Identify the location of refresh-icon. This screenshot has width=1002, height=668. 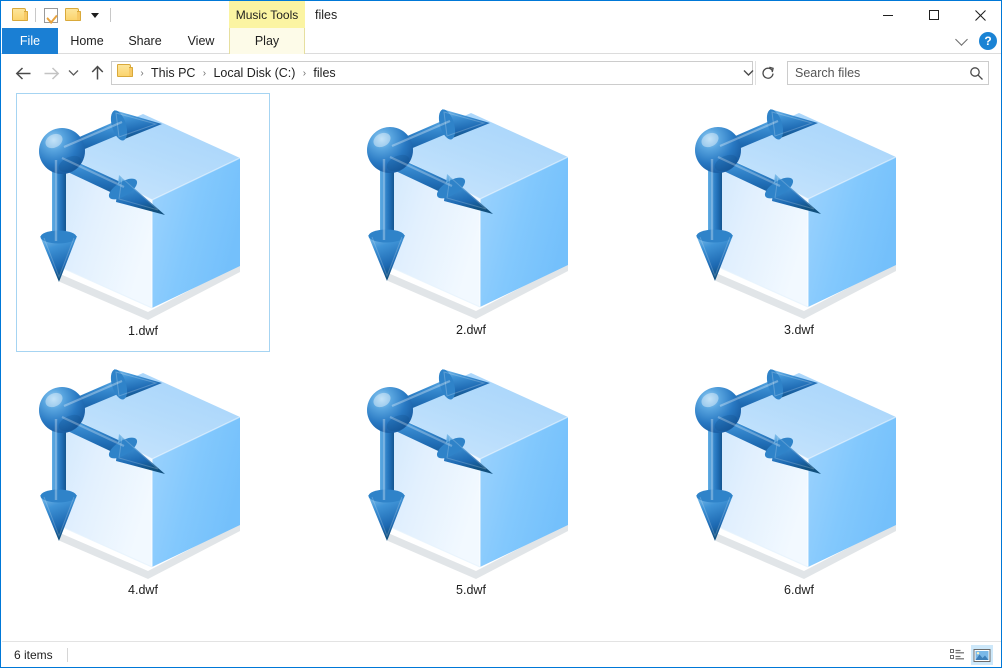
(767, 73).